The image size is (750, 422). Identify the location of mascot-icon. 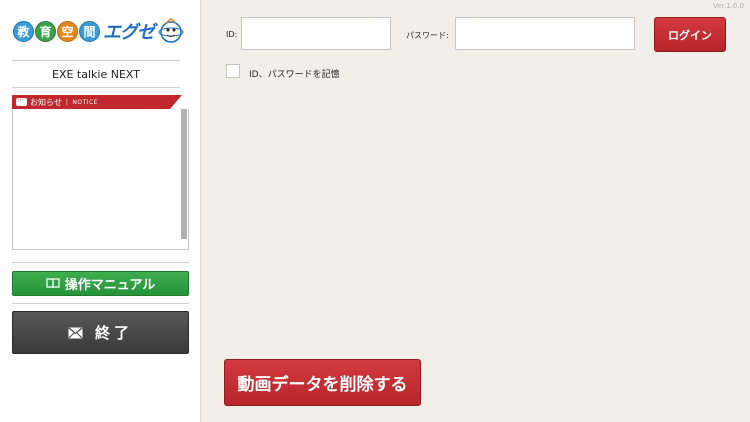
(171, 30).